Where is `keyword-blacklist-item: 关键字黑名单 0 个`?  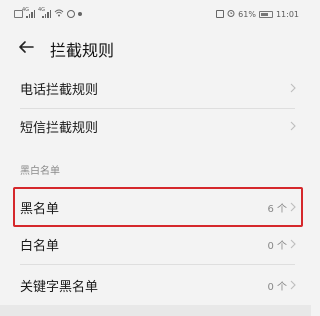 keyword-blacklist-item: 关键字黑名单 0 个 is located at coordinates (155, 285).